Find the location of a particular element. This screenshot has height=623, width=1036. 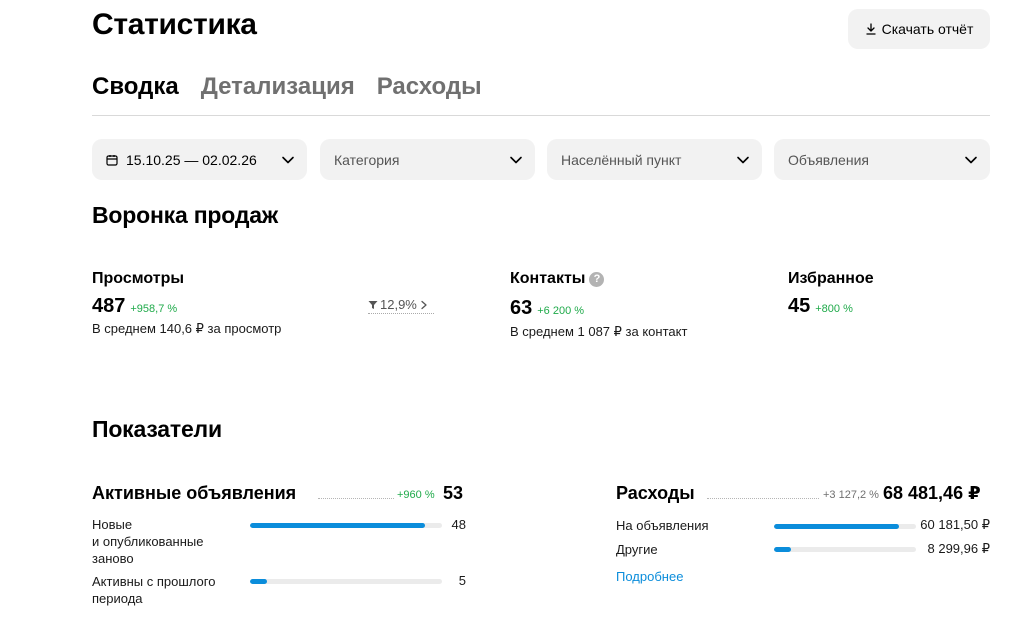

active-ads-row-value: 5 is located at coordinates (462, 580).